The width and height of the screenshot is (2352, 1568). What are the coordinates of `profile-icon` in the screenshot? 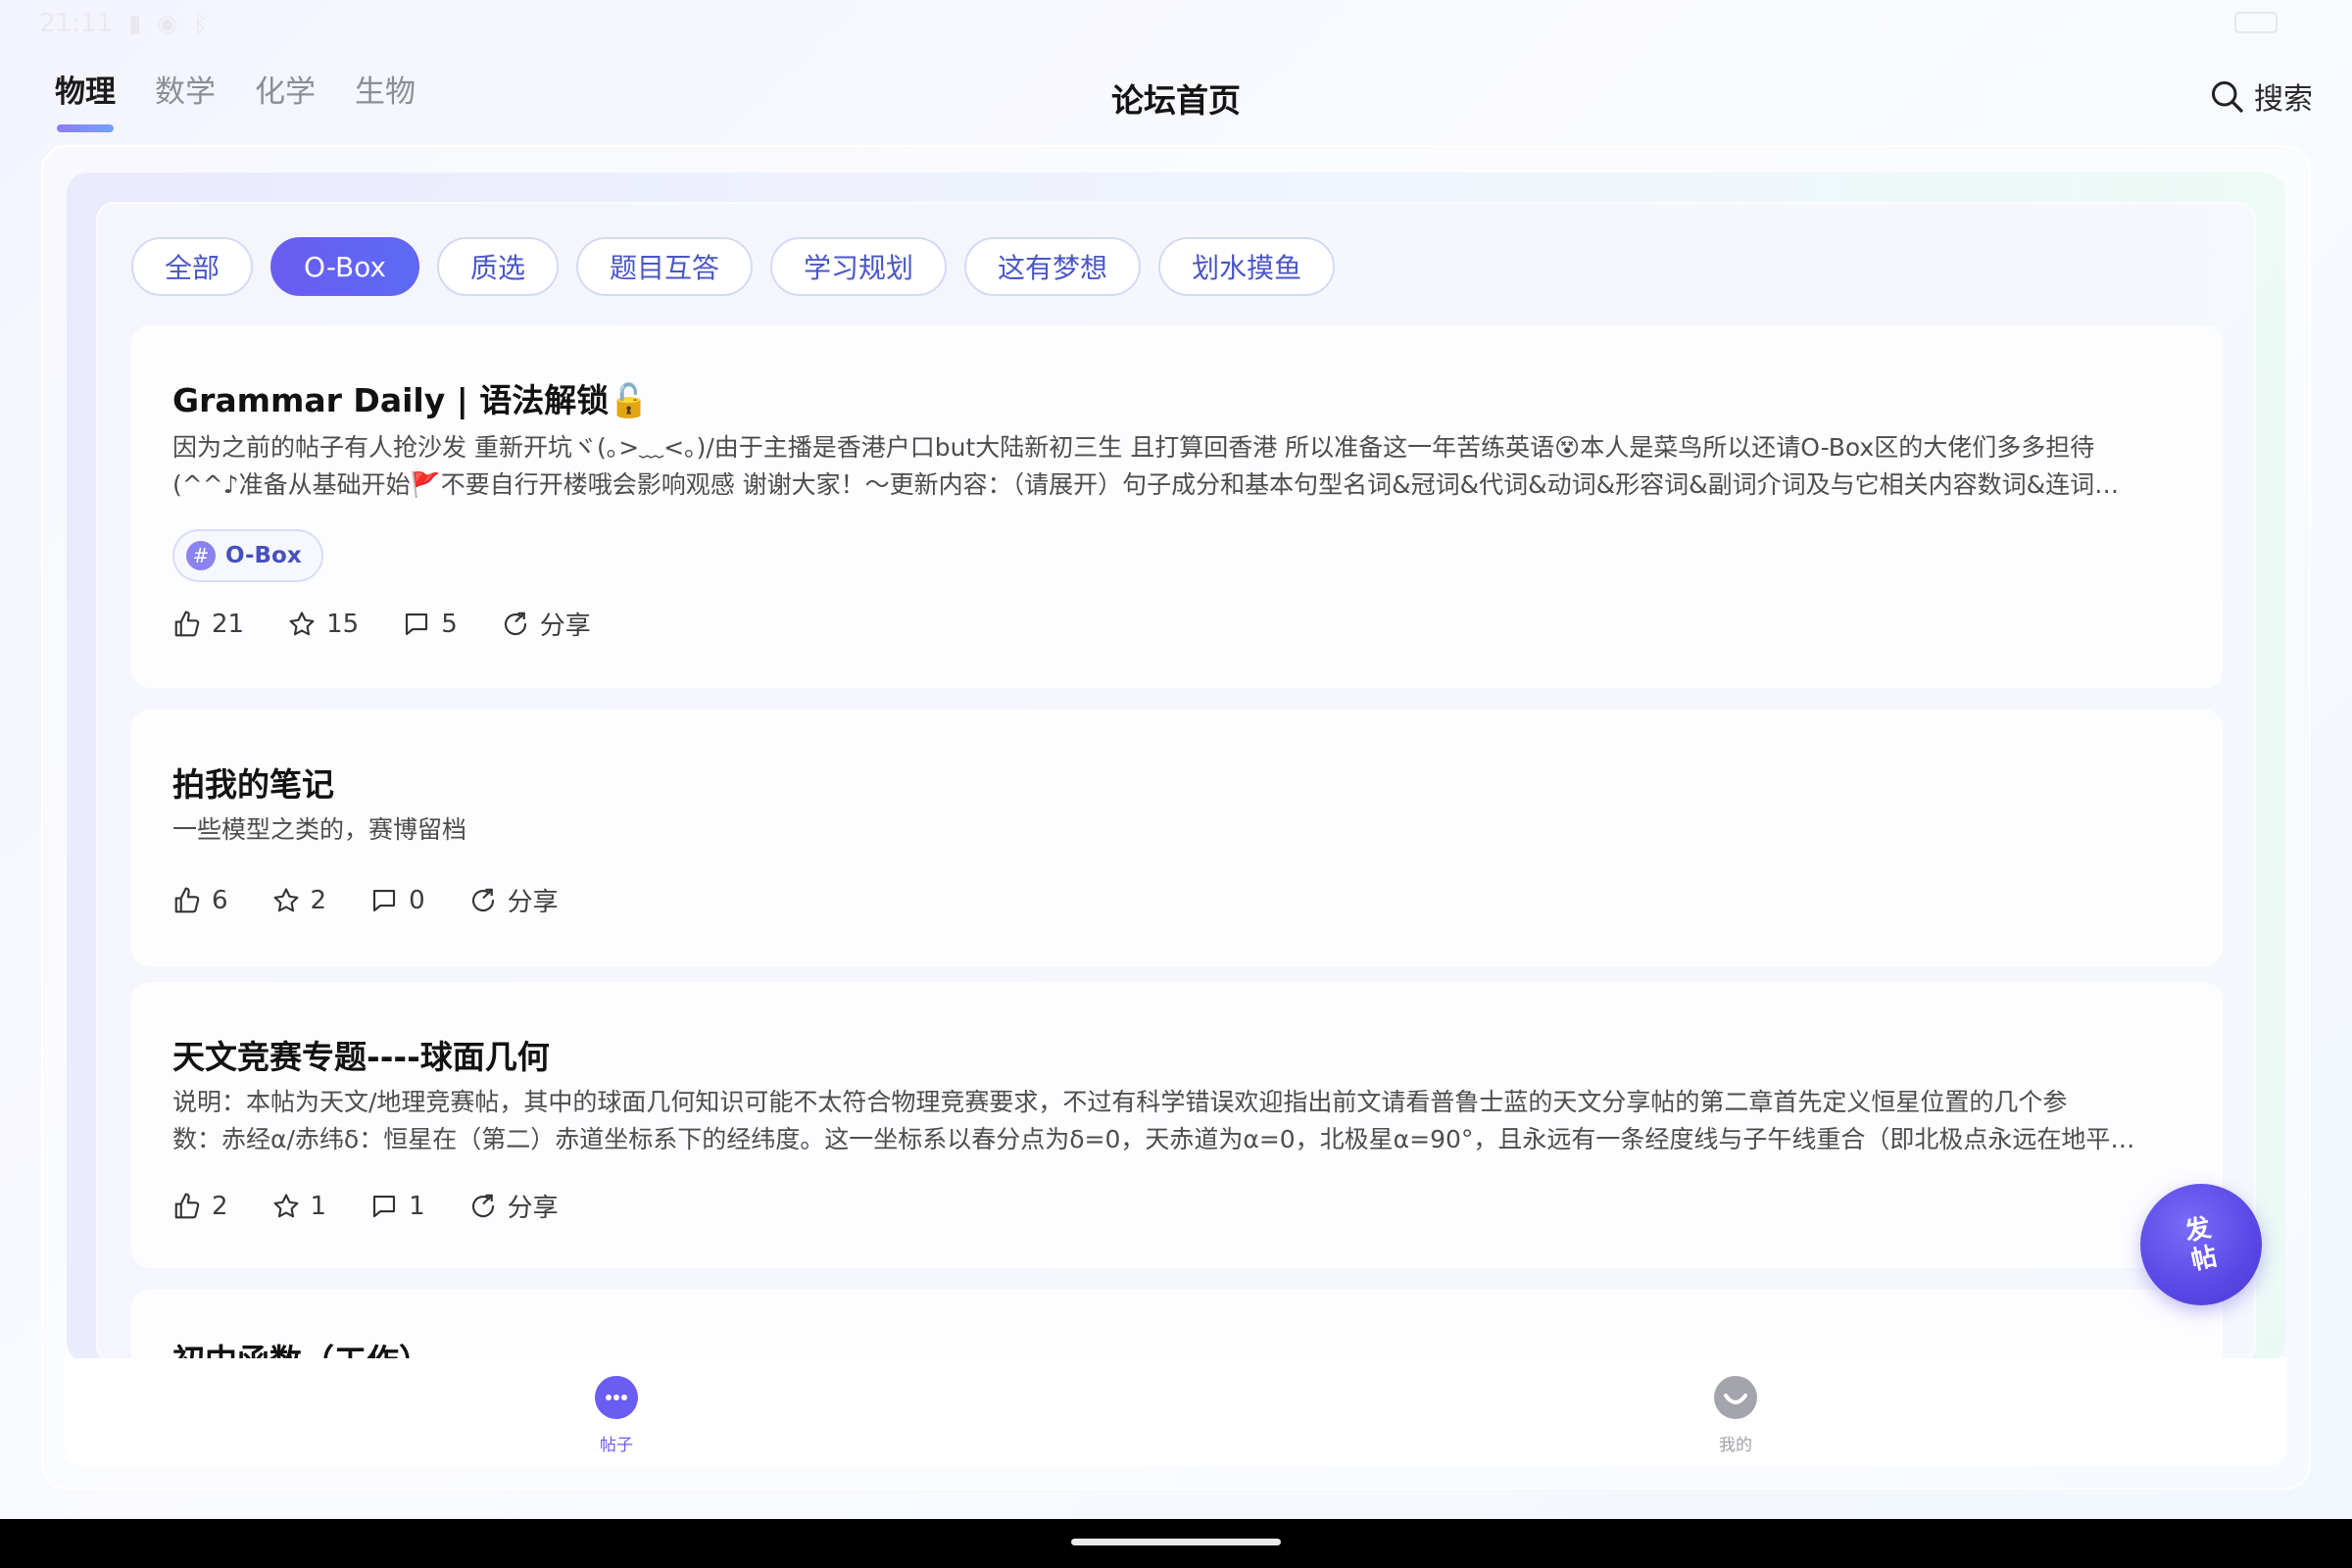 It's located at (1735, 1397).